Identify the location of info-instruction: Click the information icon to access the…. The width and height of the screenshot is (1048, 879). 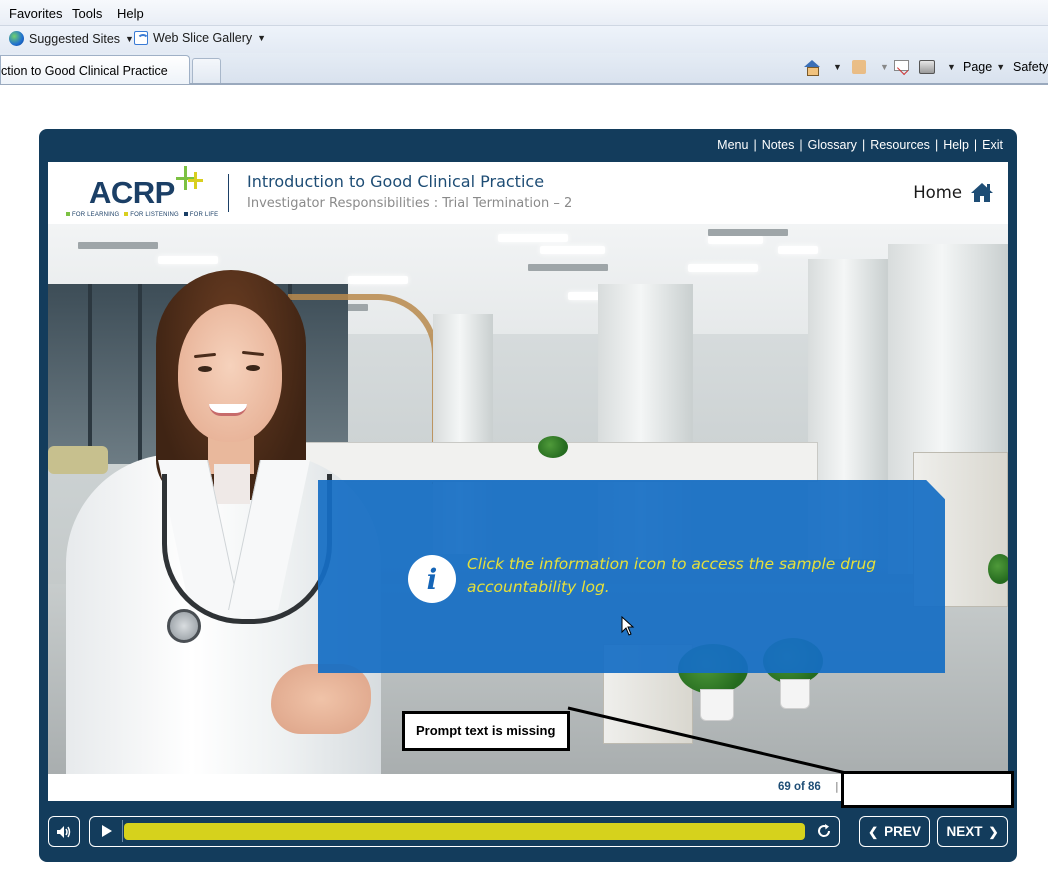
(672, 575).